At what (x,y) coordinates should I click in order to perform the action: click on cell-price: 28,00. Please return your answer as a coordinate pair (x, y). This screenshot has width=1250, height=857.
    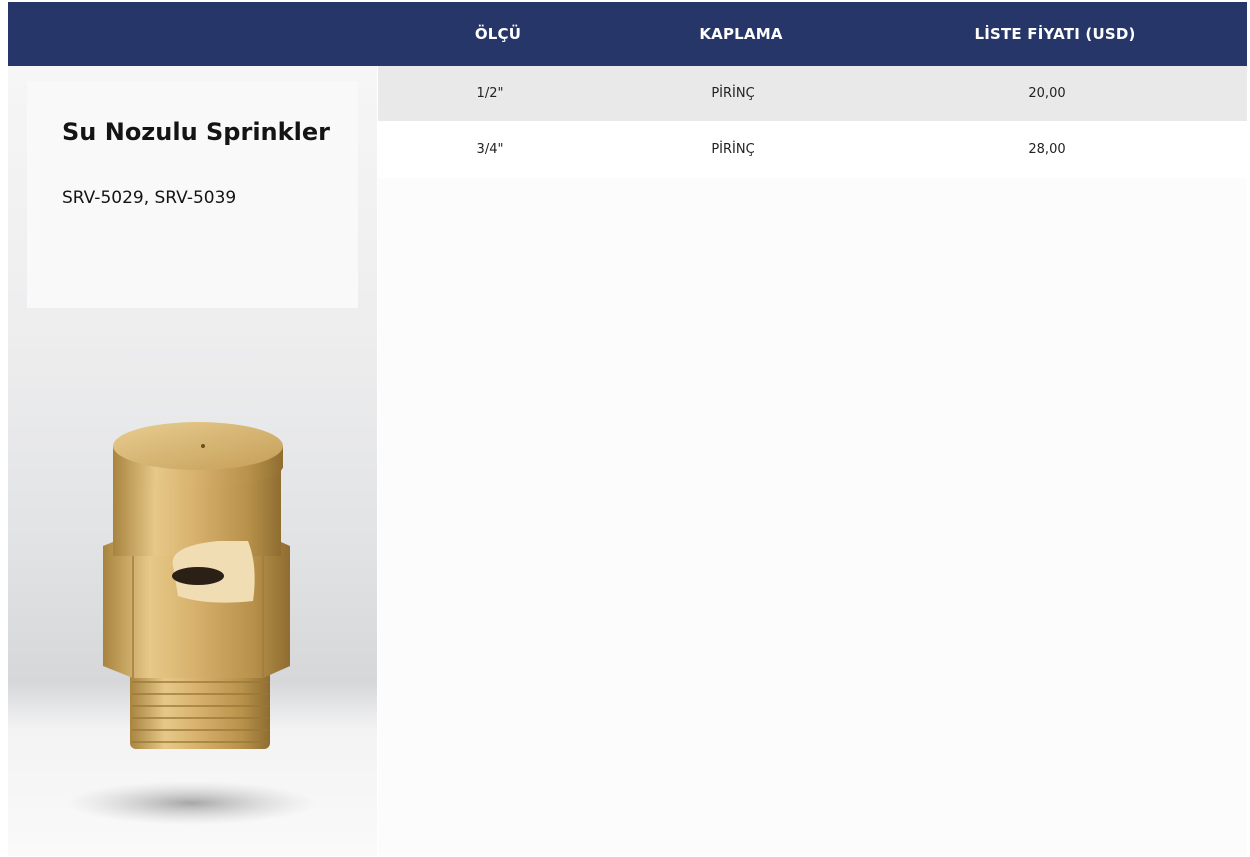
    Looking at the image, I should click on (1047, 149).